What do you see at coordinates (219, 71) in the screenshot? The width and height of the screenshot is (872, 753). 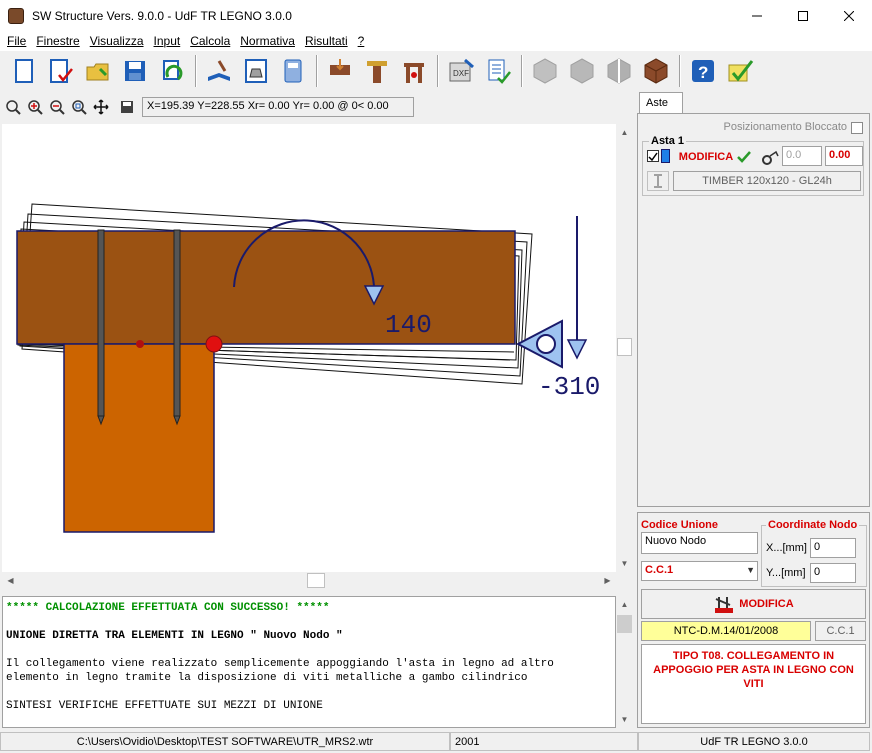 I see `book-icon` at bounding box center [219, 71].